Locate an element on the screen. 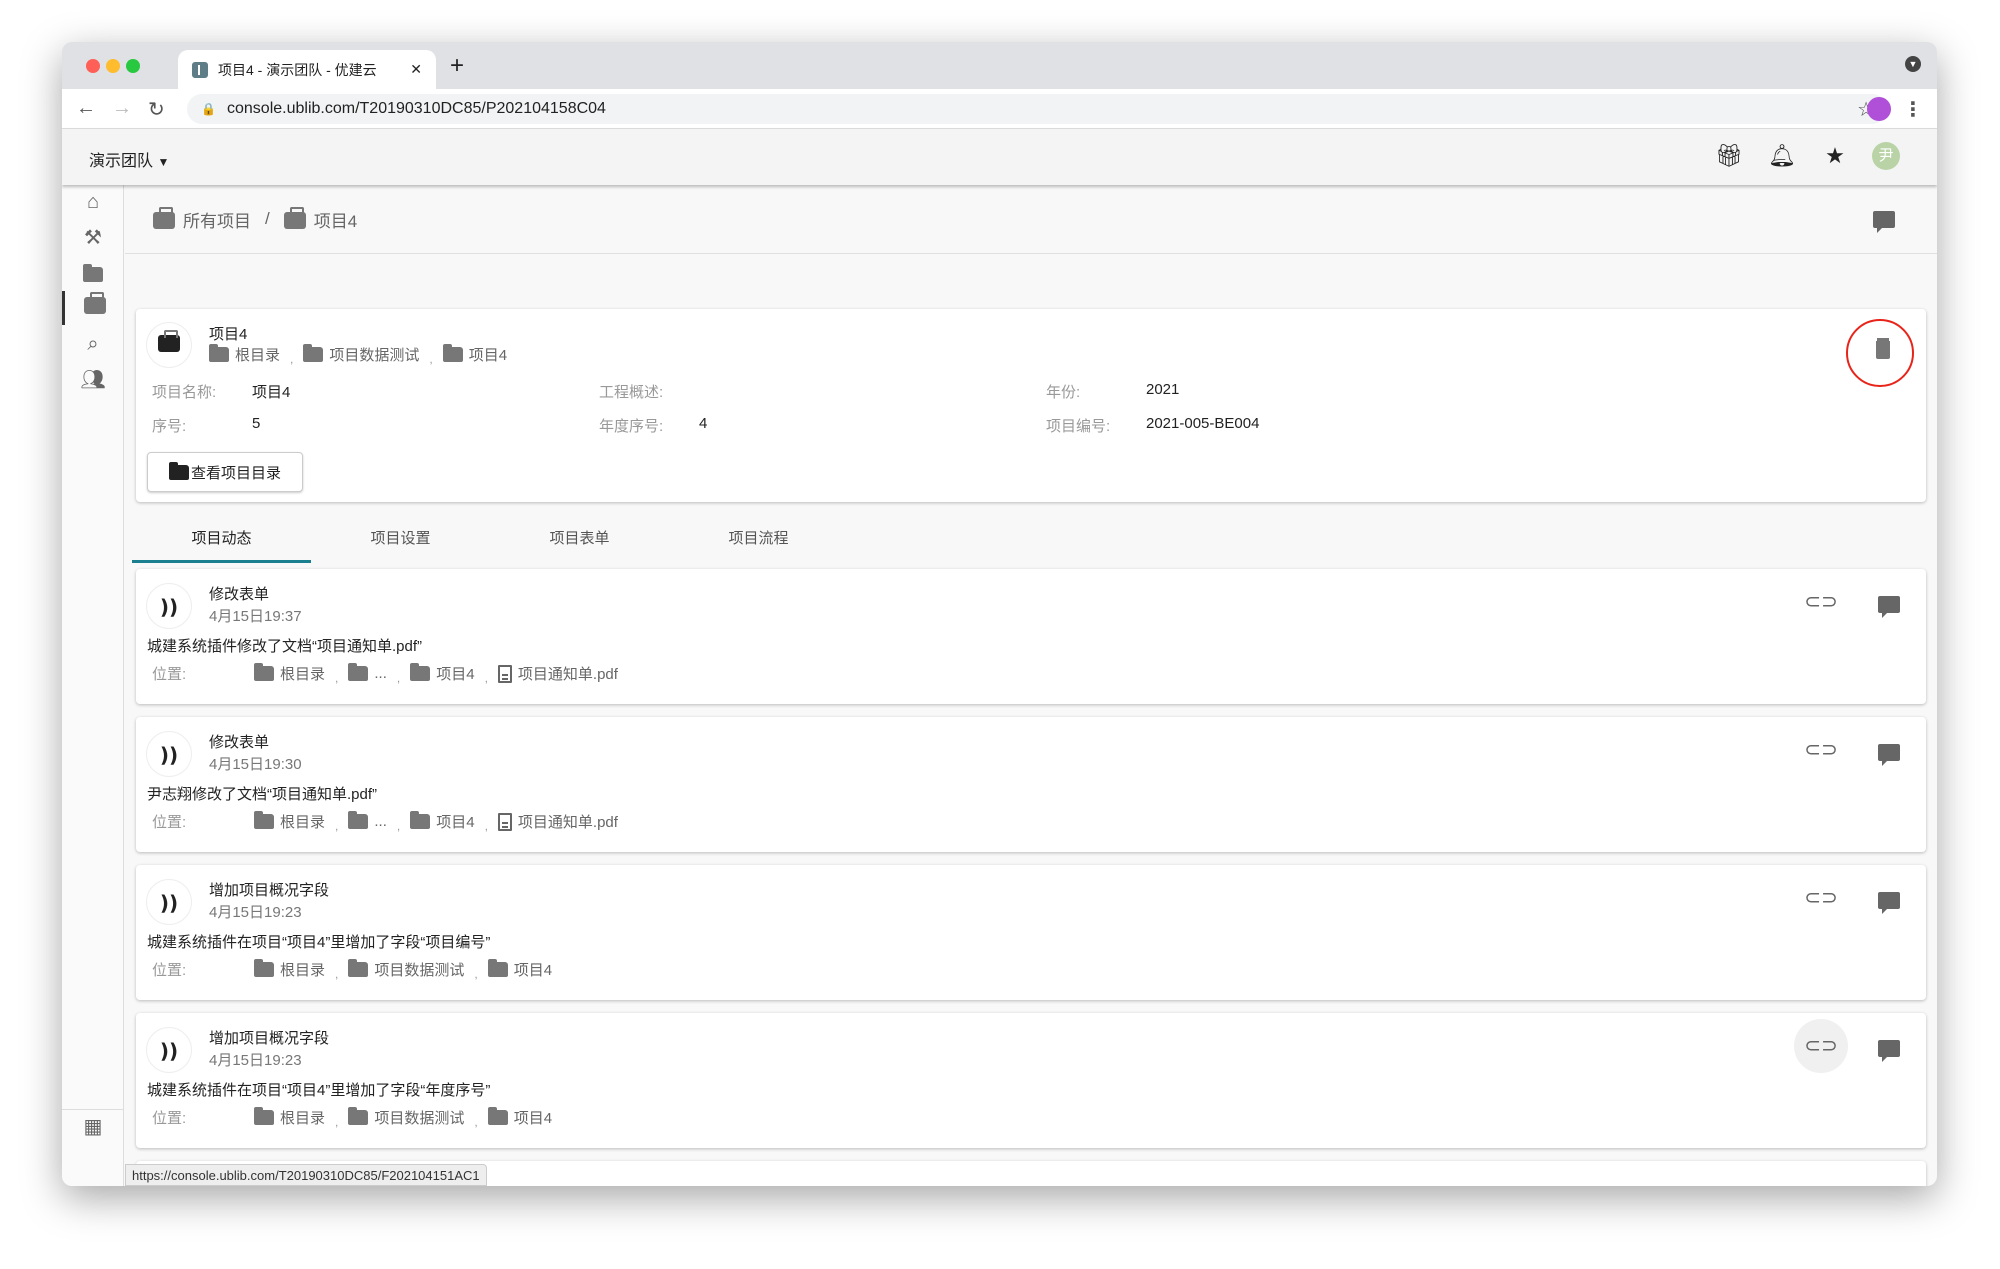 Image resolution: width=2000 pixels, height=1269 pixels. forward-icon: → is located at coordinates (122, 108).